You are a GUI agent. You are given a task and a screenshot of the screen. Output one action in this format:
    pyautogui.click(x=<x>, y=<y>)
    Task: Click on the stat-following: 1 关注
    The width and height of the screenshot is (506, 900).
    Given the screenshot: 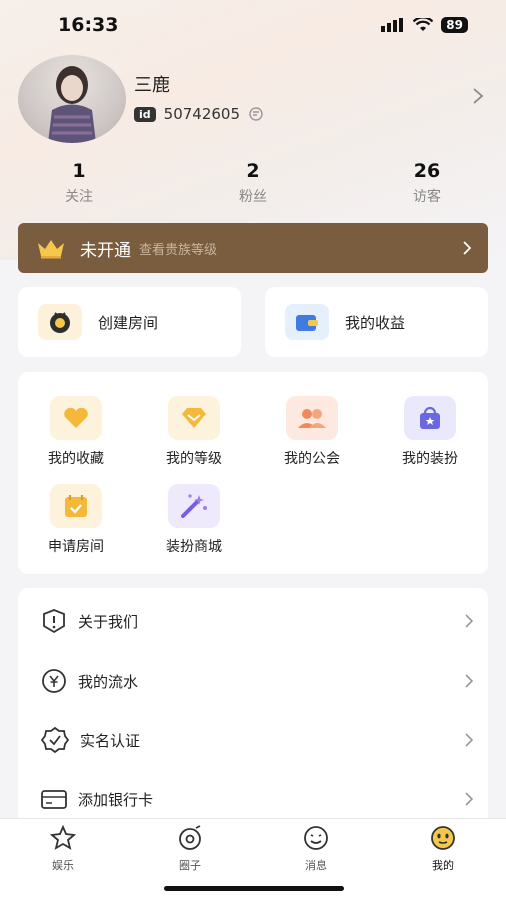 What is the action you would take?
    pyautogui.click(x=79, y=183)
    